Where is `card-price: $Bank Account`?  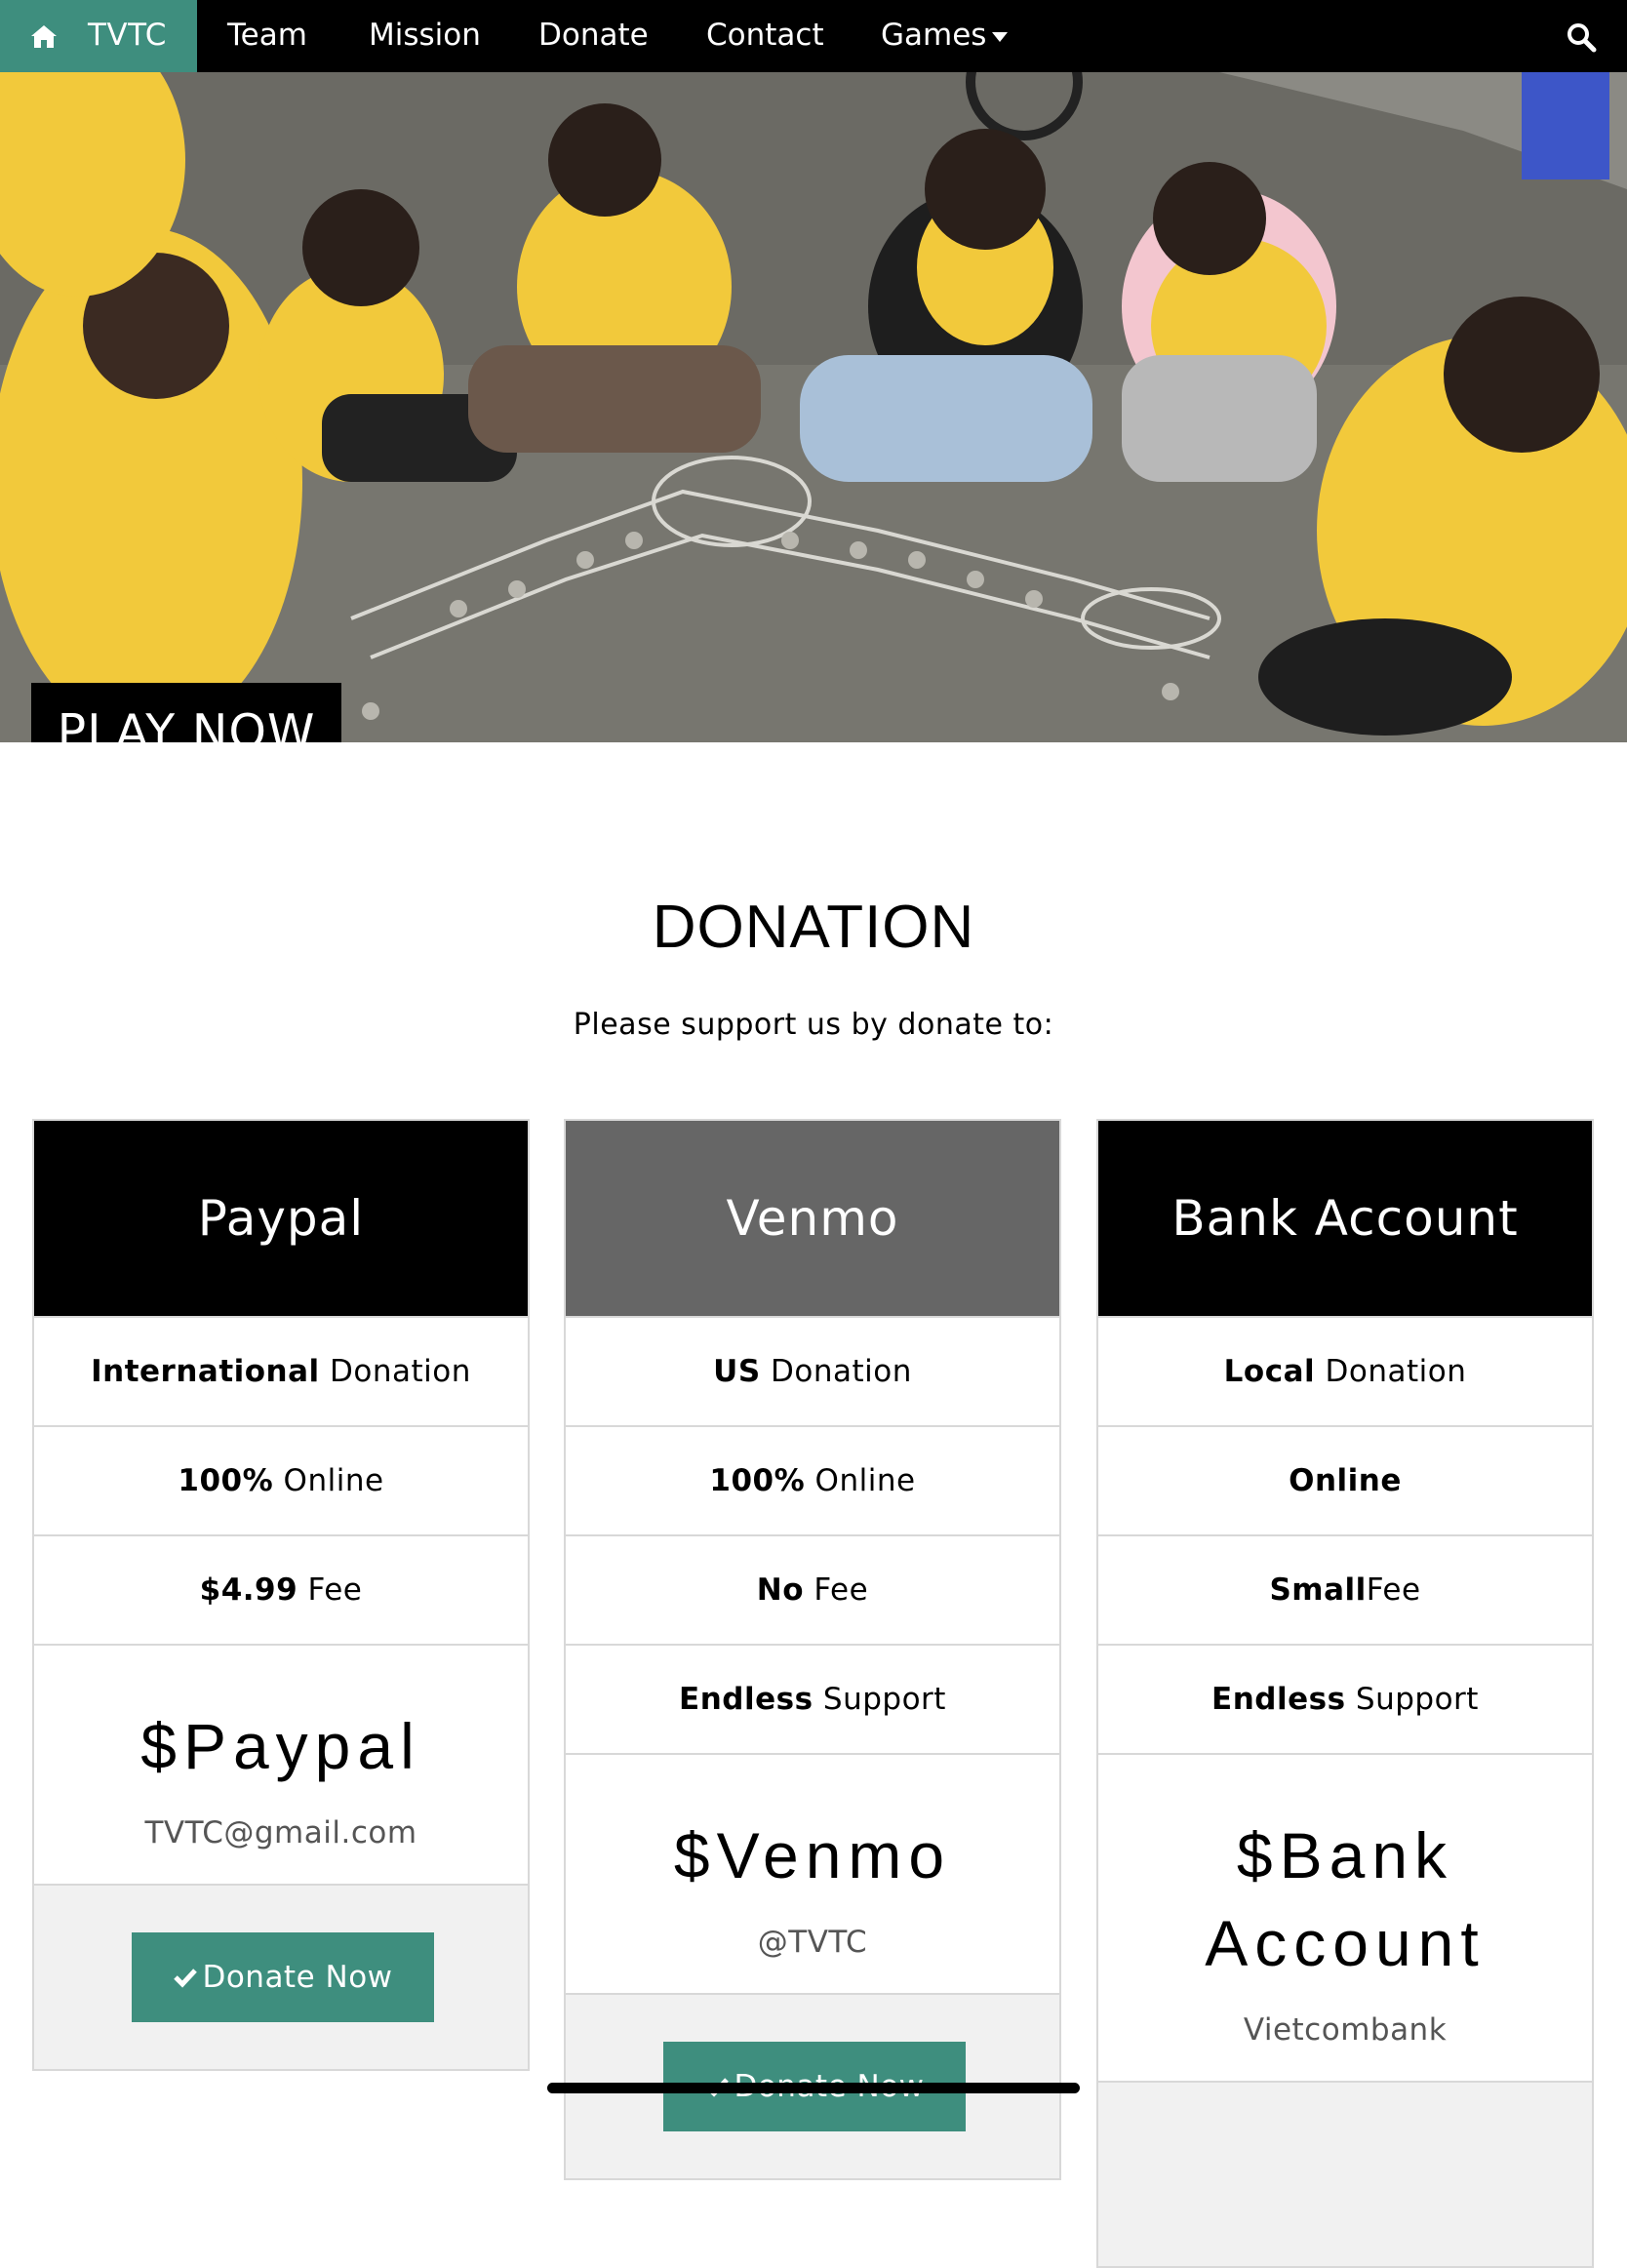 card-price: $Bank Account is located at coordinates (1346, 1899).